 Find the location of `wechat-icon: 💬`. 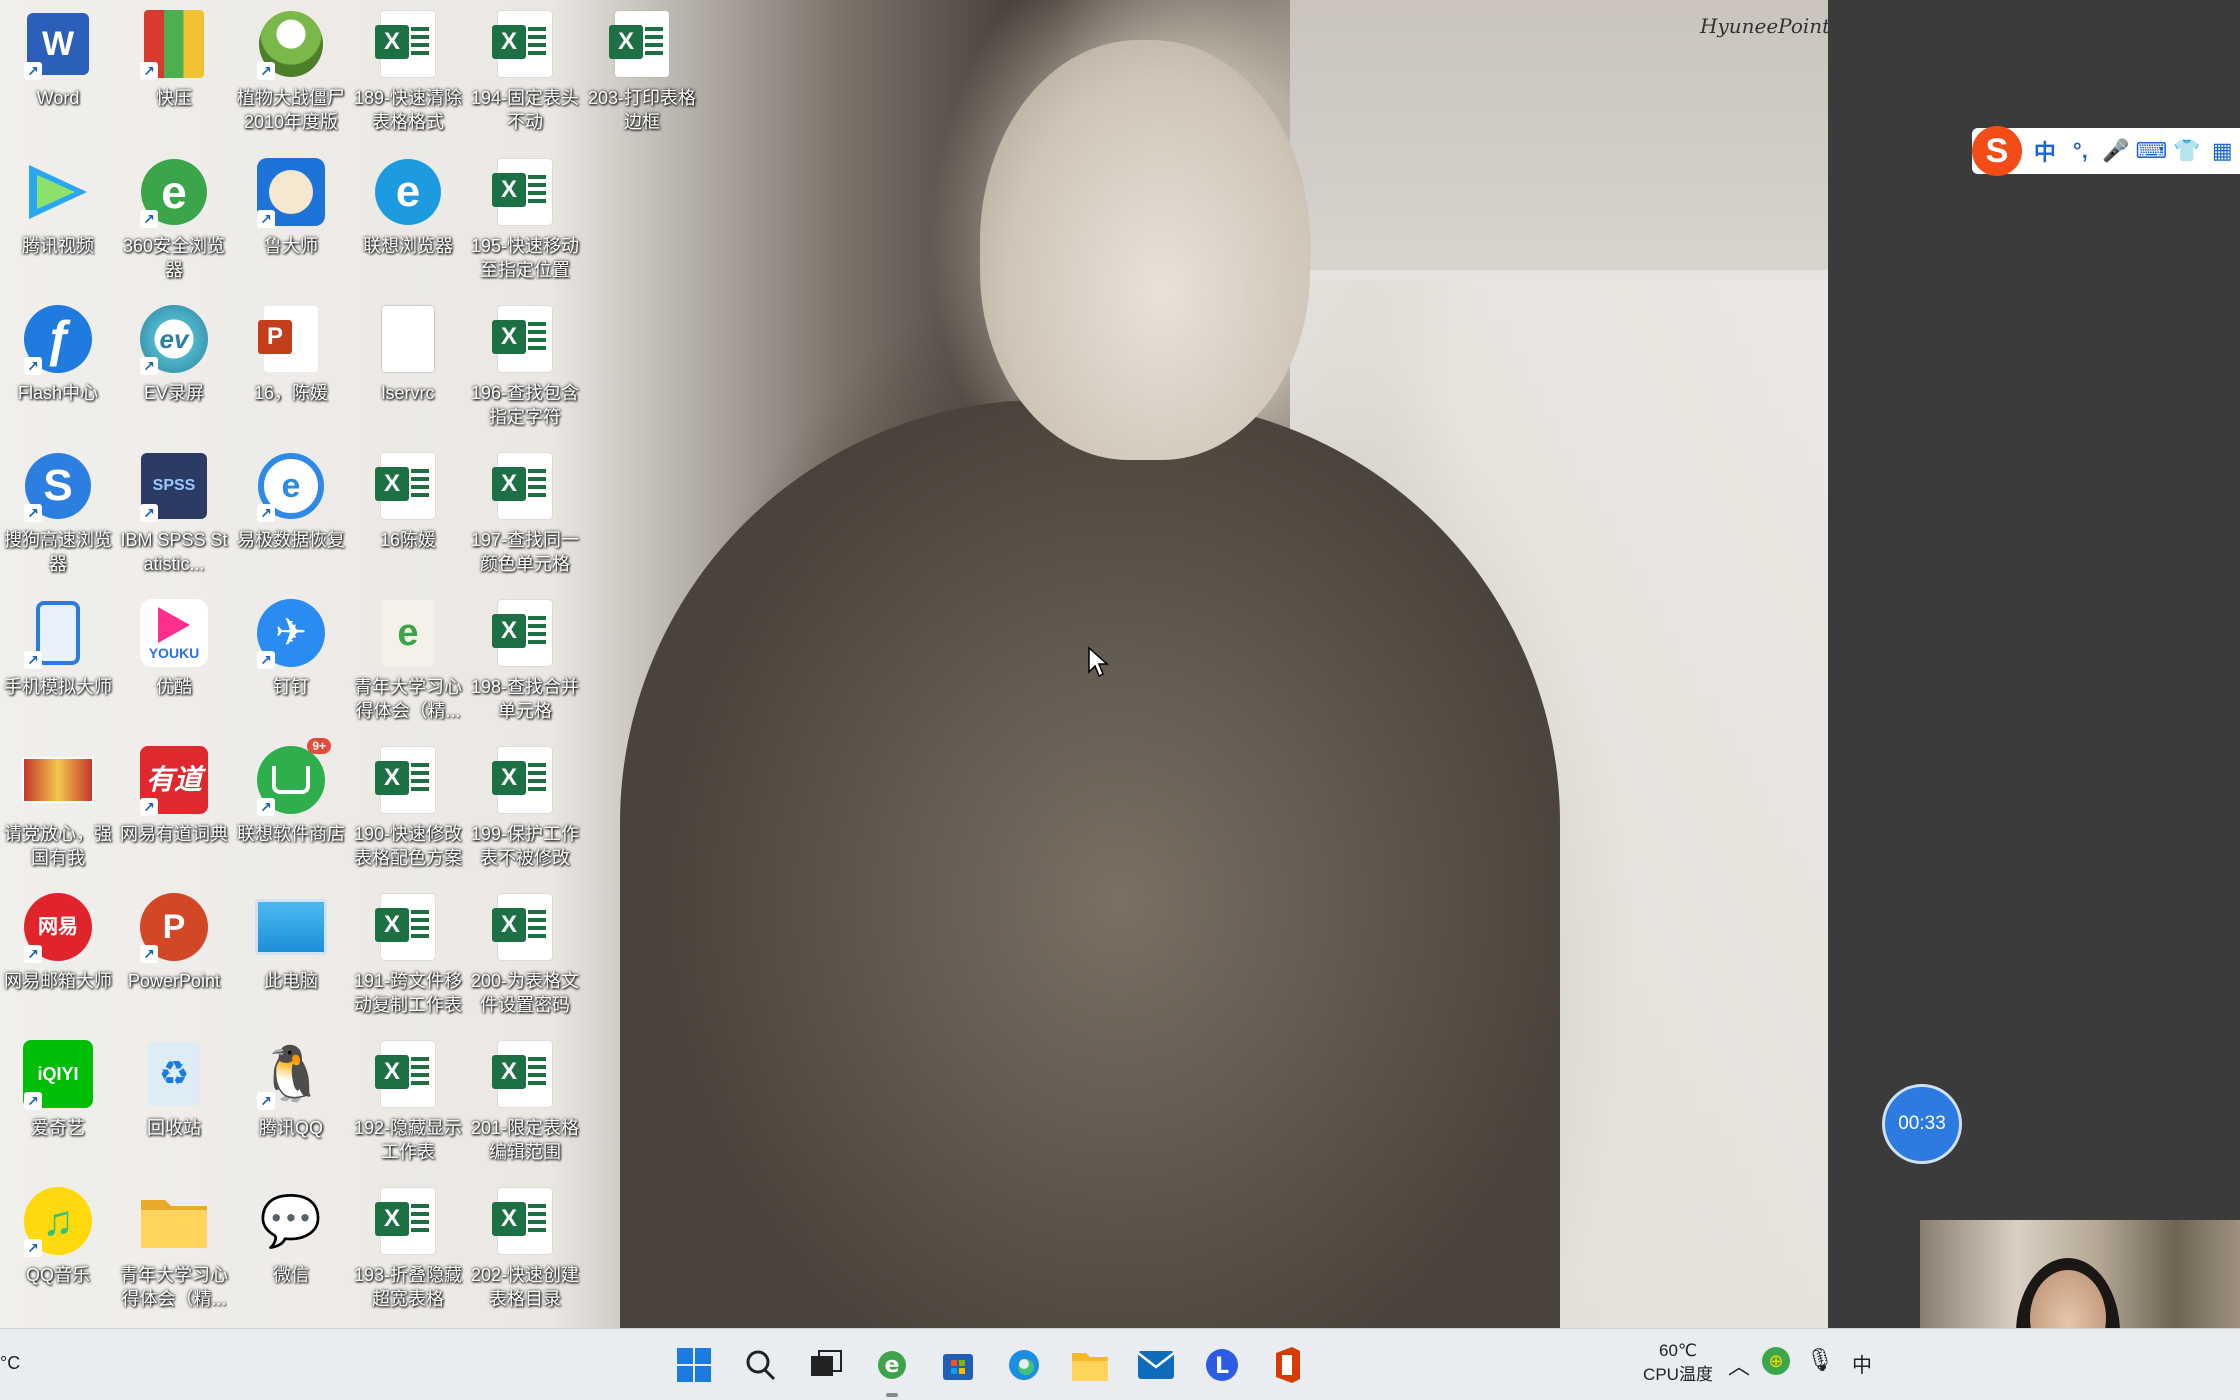

wechat-icon: 💬 is located at coordinates (291, 1221).